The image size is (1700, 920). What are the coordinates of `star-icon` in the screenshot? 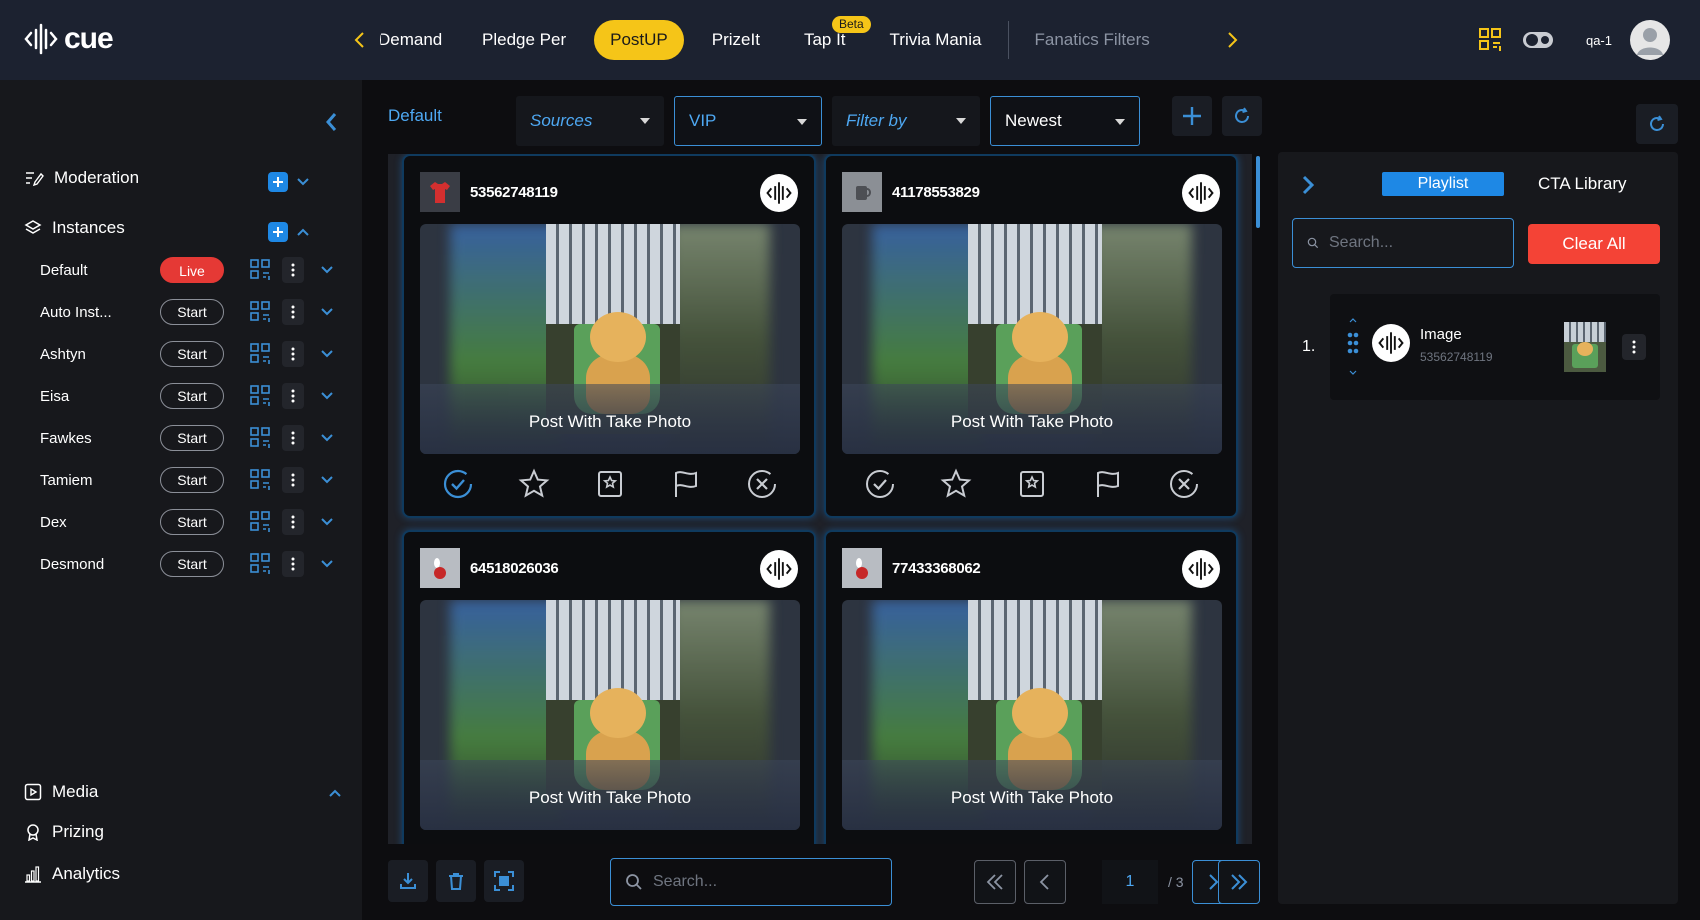 It's located at (534, 484).